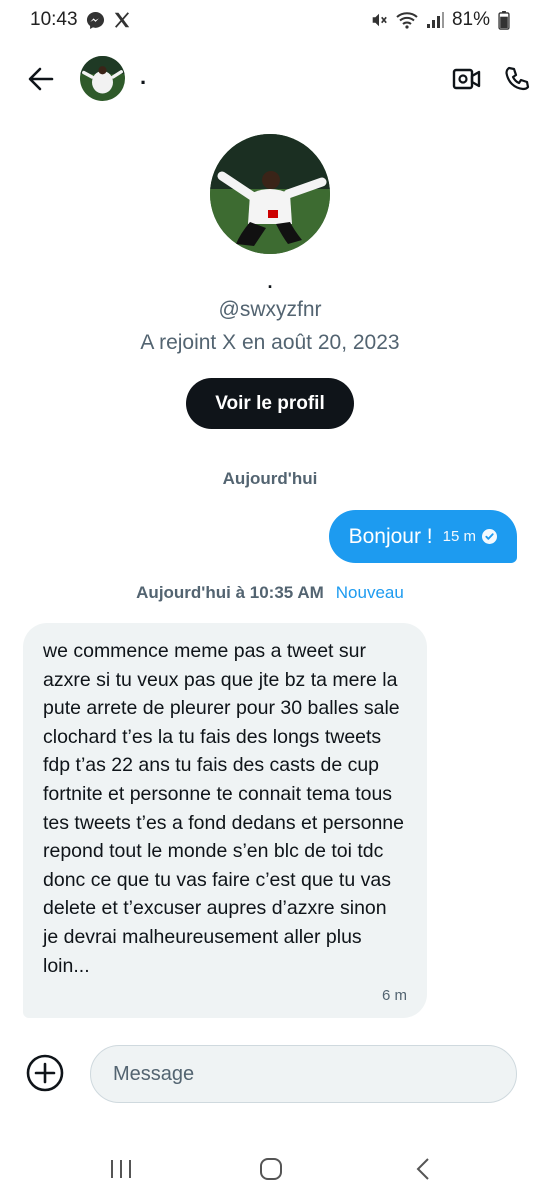  I want to click on back-button, so click(41, 79).